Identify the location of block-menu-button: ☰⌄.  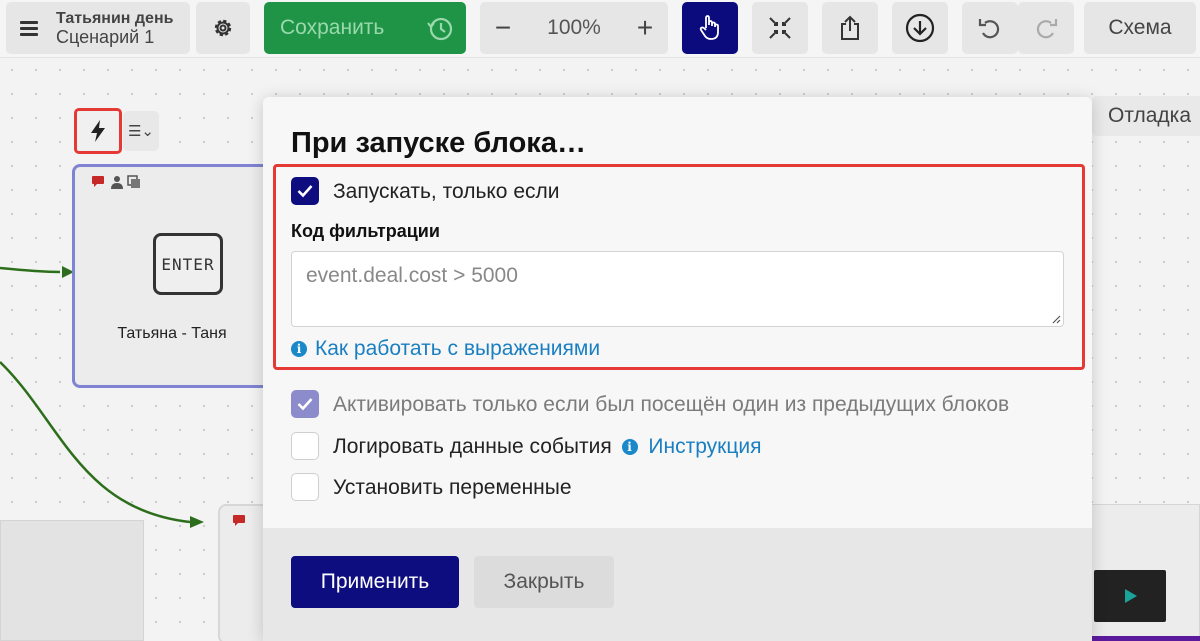
(141, 131).